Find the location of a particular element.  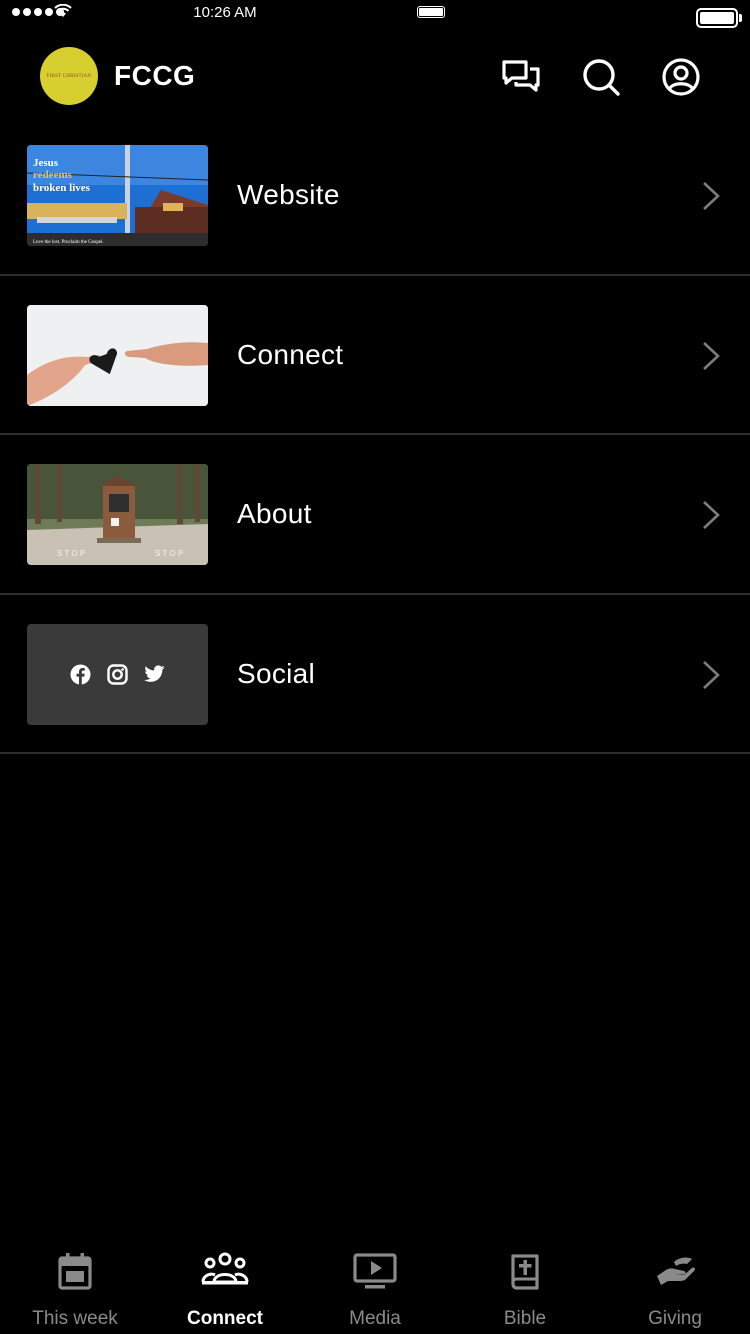

play-screen-icon is located at coordinates (375, 1271).